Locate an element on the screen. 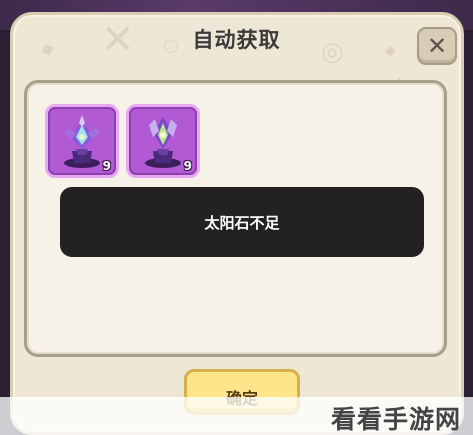 Image resolution: width=473 pixels, height=435 pixels. watermark-logo: 看看手游网 is located at coordinates (395, 419).